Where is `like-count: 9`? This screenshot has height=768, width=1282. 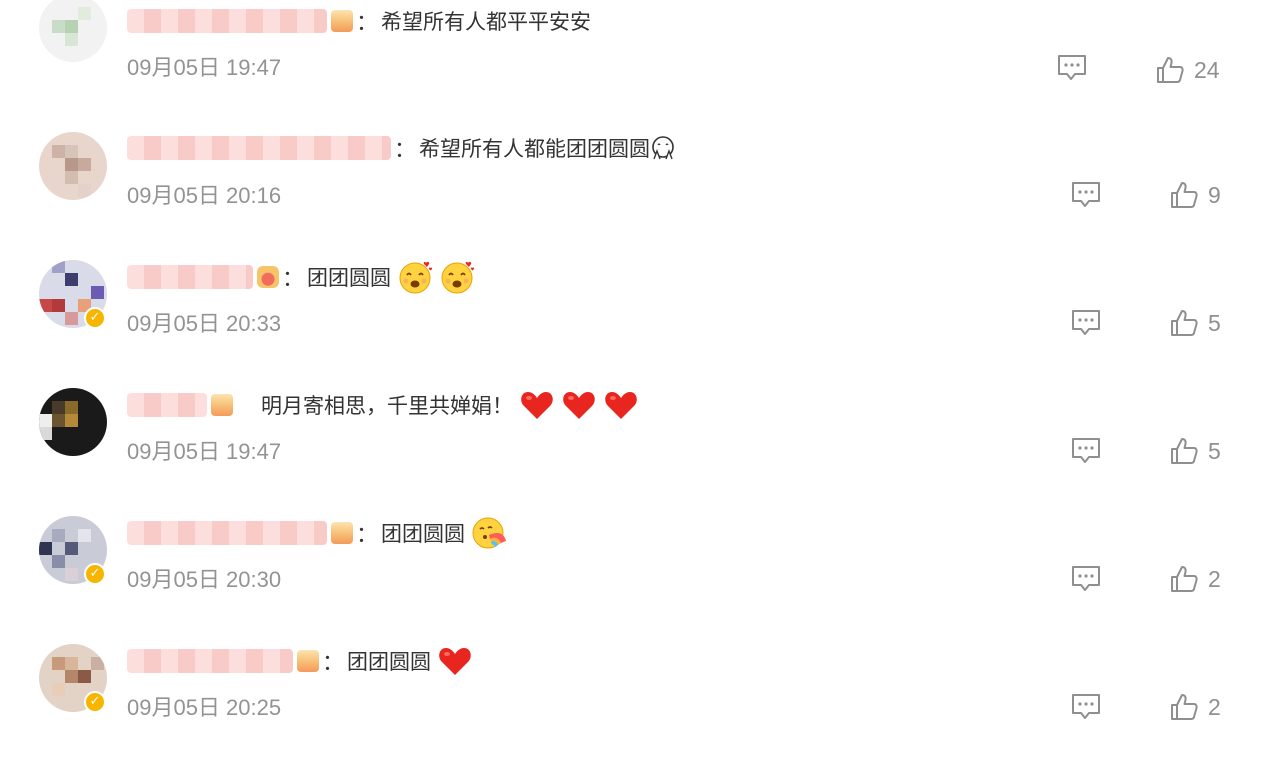
like-count: 9 is located at coordinates (1214, 194).